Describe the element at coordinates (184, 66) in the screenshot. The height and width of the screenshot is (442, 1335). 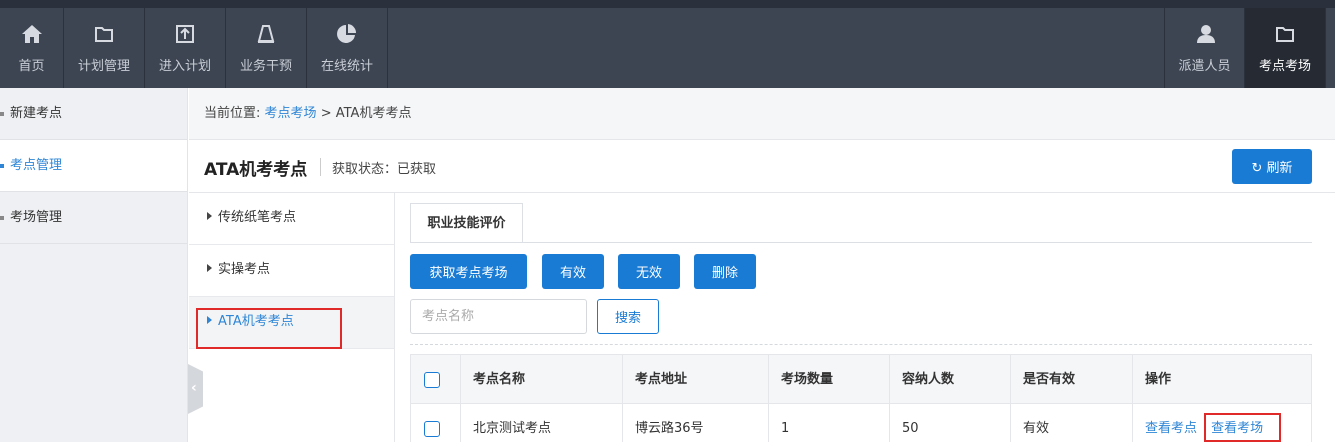
I see `nav-label: 进入计划` at that location.